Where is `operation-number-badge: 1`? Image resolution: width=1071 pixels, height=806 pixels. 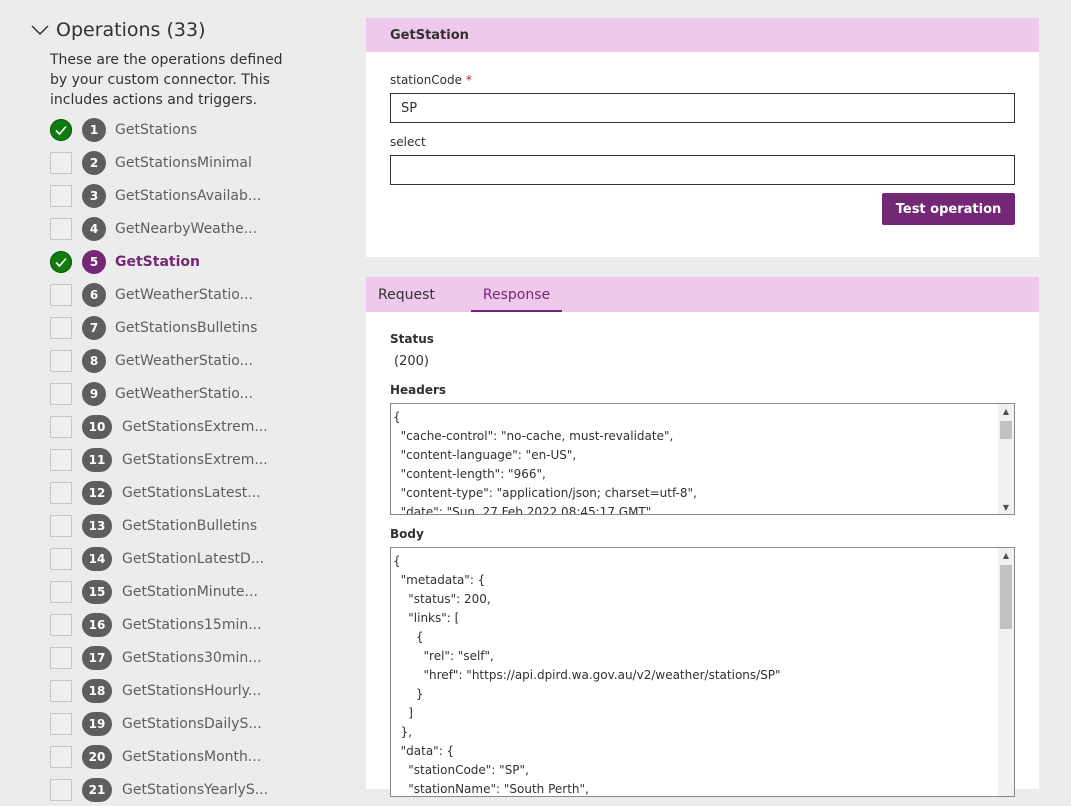 operation-number-badge: 1 is located at coordinates (94, 129).